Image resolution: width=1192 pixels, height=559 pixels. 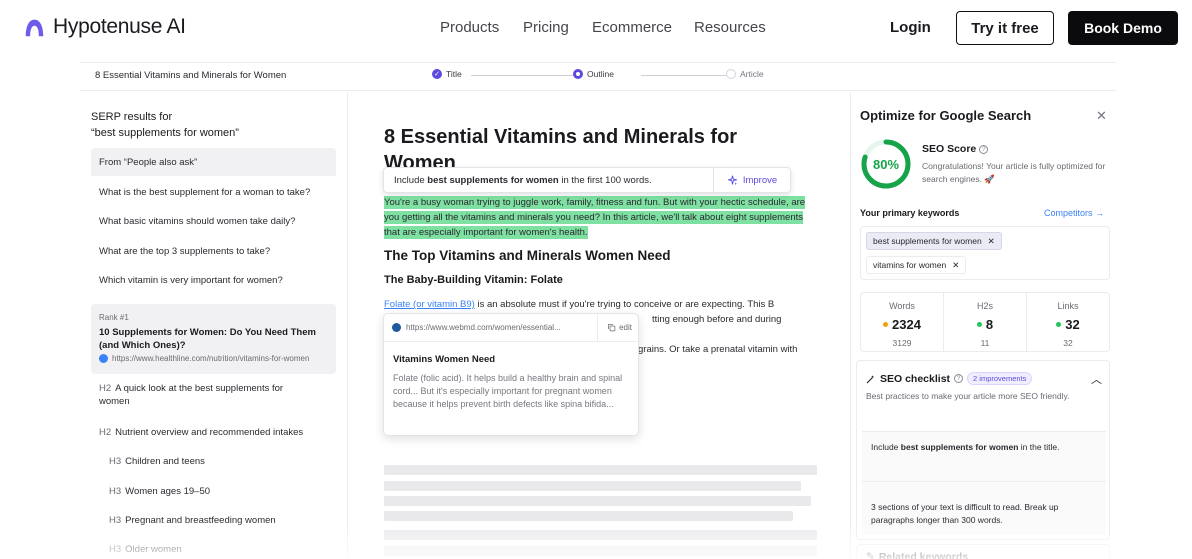 What do you see at coordinates (1074, 213) in the screenshot?
I see `competitors-link: Competitors →` at bounding box center [1074, 213].